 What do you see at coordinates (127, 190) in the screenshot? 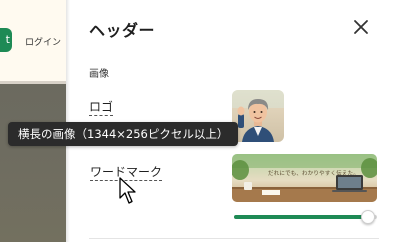
I see `mouse-cursor-icon` at bounding box center [127, 190].